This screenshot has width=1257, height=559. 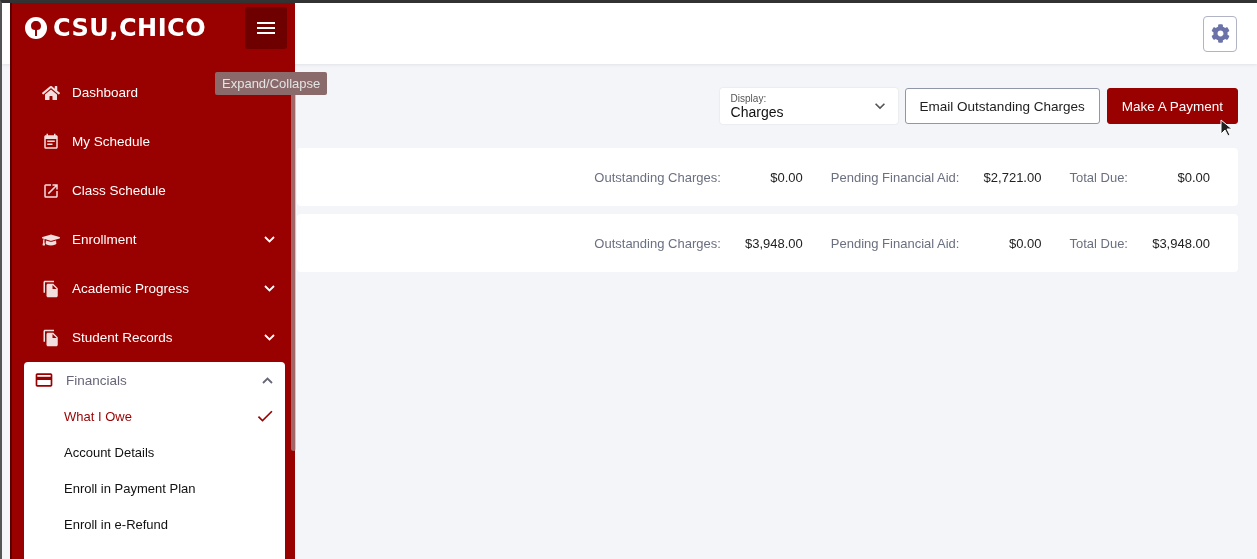 What do you see at coordinates (130, 27) in the screenshot?
I see `logo-text: CSU,CHICO` at bounding box center [130, 27].